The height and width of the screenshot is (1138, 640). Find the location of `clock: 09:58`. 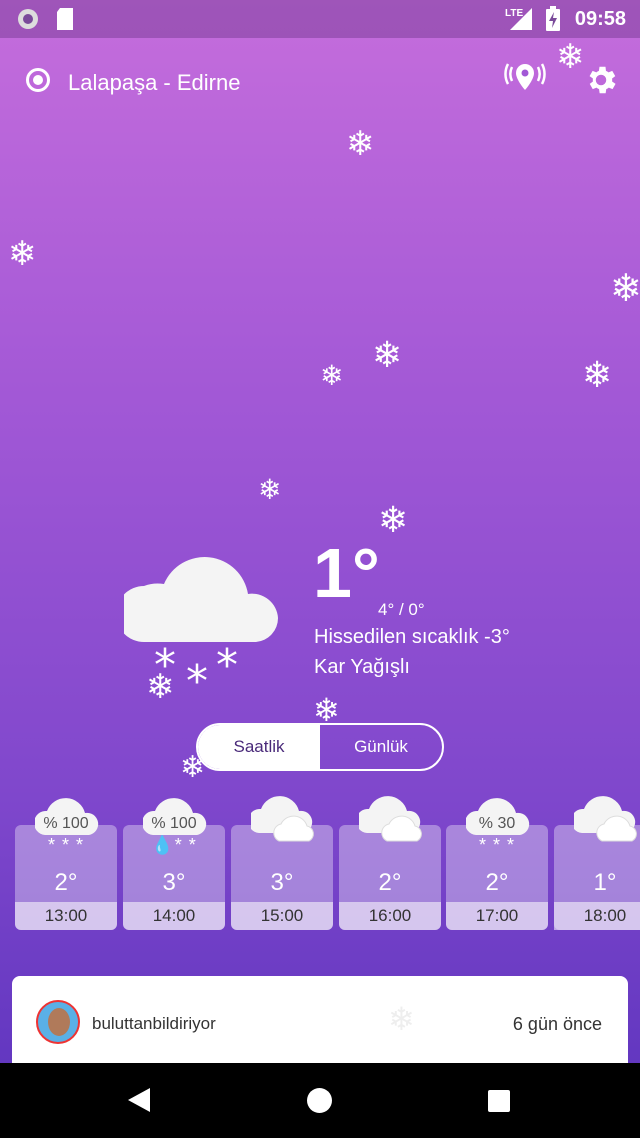

clock: 09:58 is located at coordinates (600, 19).